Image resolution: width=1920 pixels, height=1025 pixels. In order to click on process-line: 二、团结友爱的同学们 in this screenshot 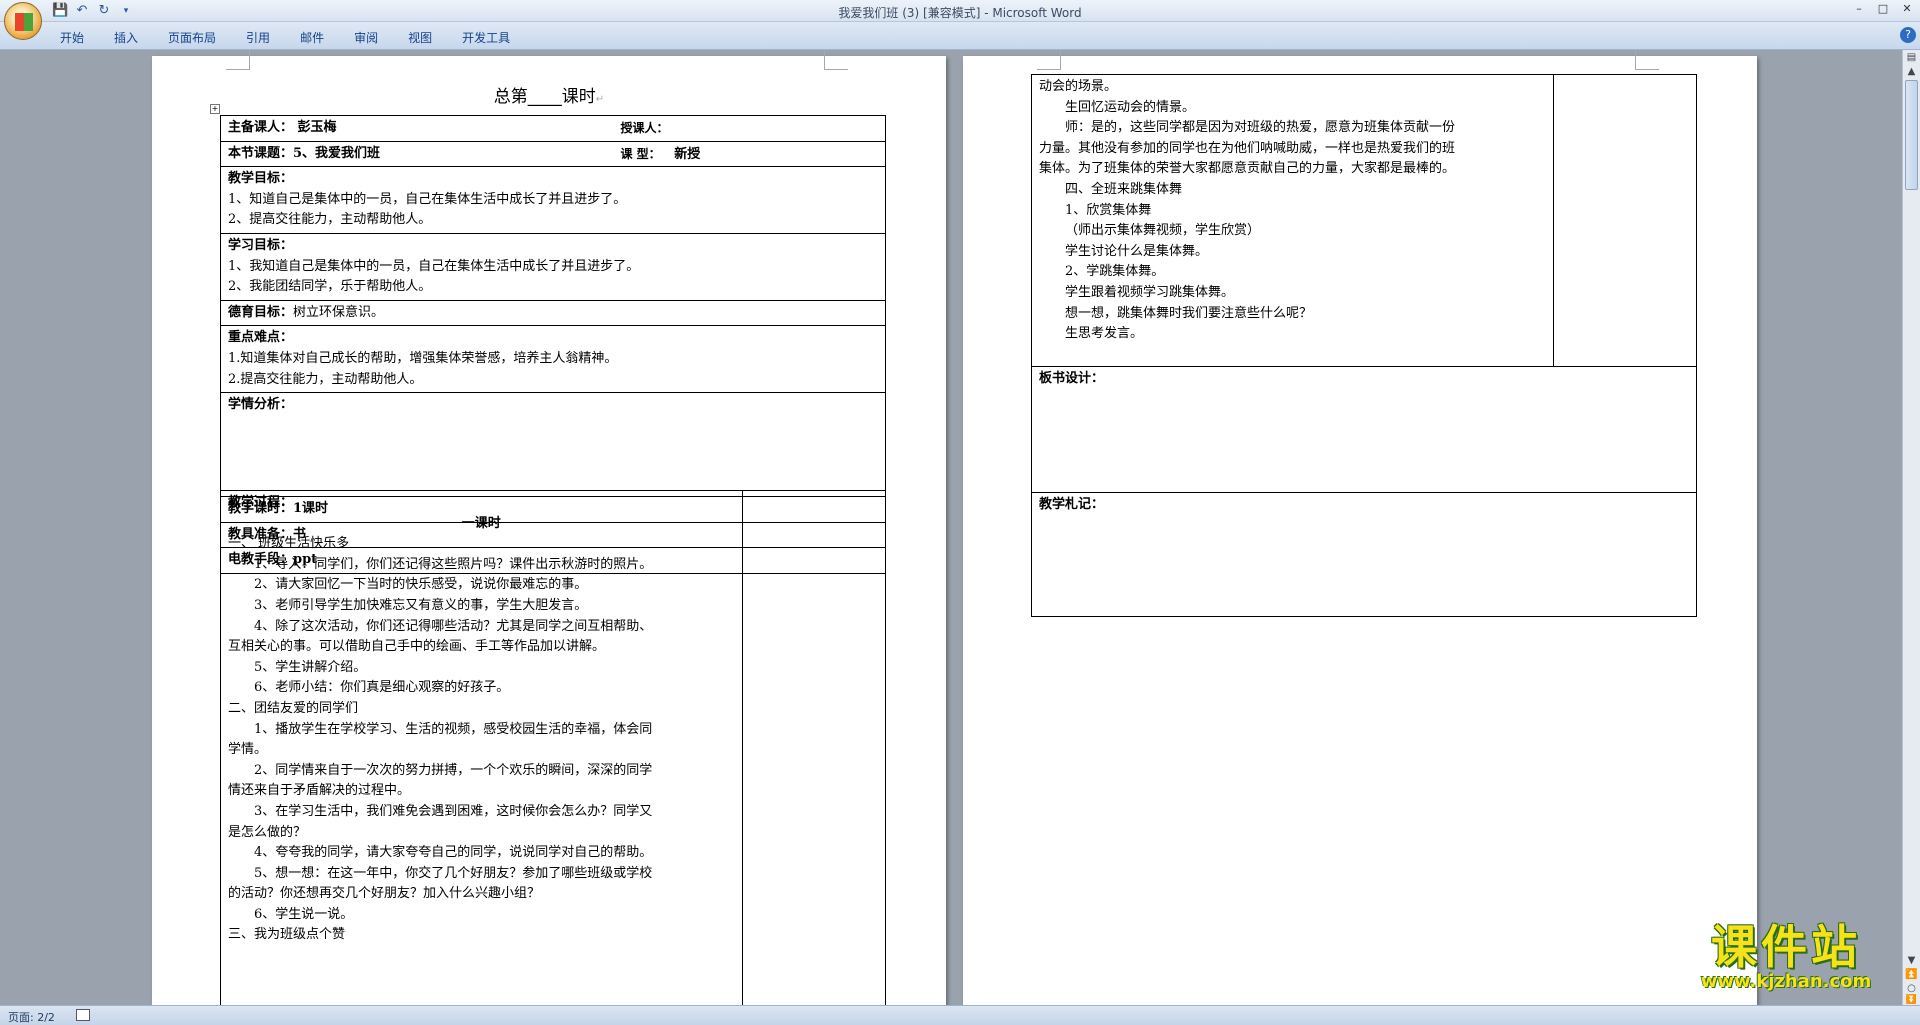, I will do `click(293, 708)`.